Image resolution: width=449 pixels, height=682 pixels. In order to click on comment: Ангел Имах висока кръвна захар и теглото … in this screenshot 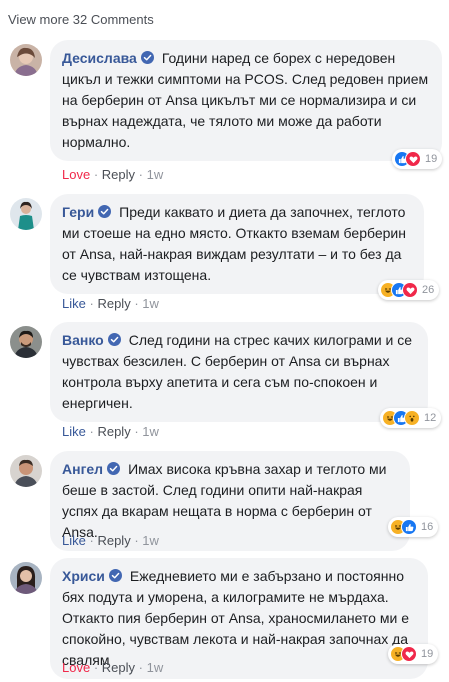, I will do `click(226, 501)`.